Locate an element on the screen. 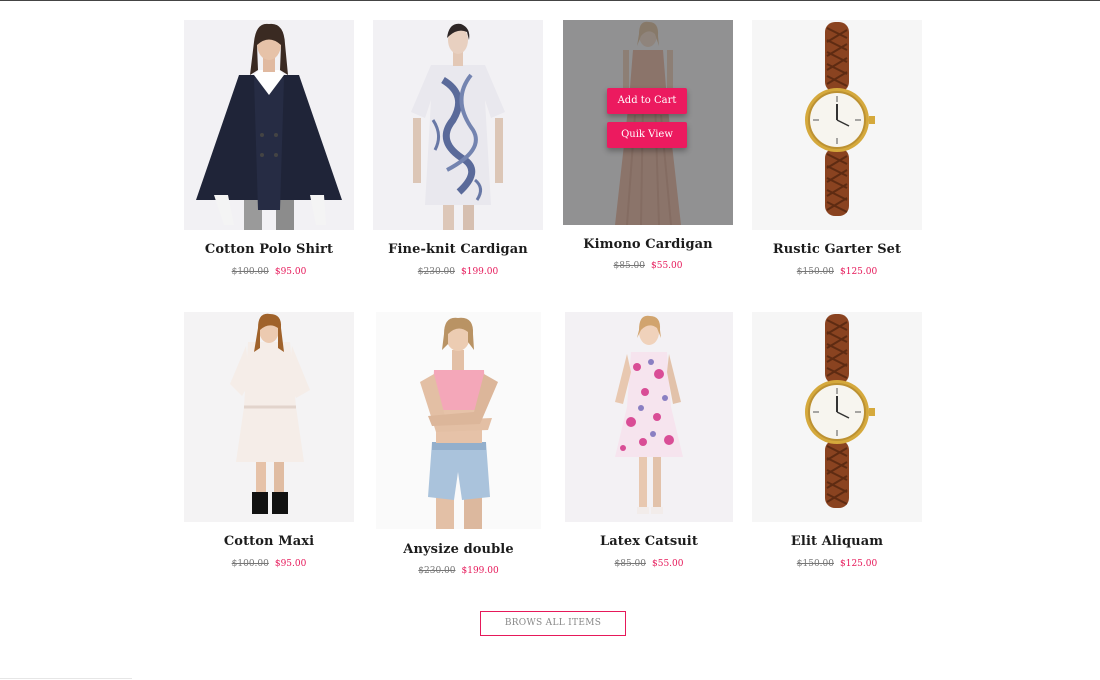 The image size is (1100, 680). quick-view-button: Quik View is located at coordinates (647, 135).